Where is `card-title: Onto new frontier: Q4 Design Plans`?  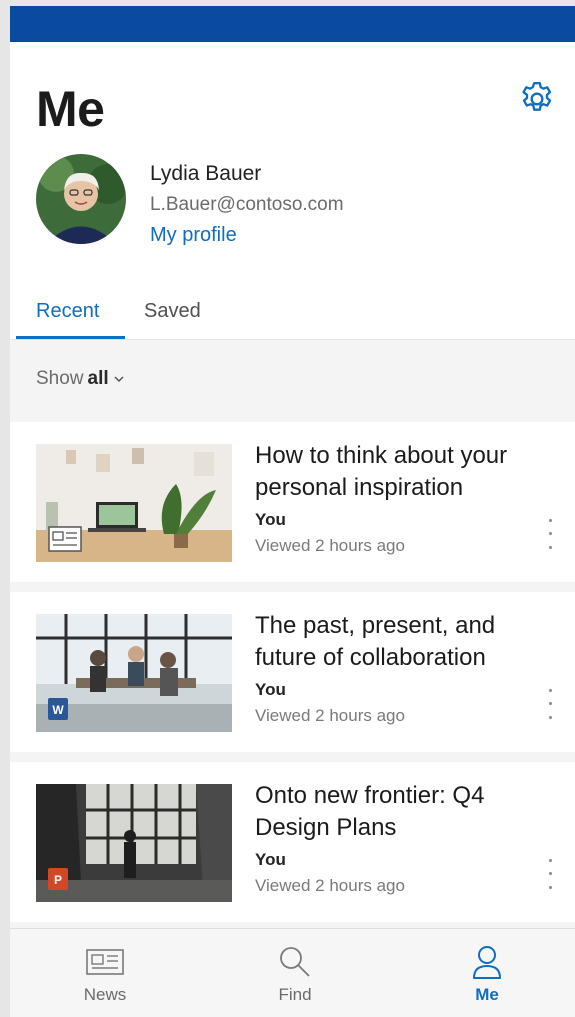 card-title: Onto new frontier: Q4 Design Plans is located at coordinates (370, 811).